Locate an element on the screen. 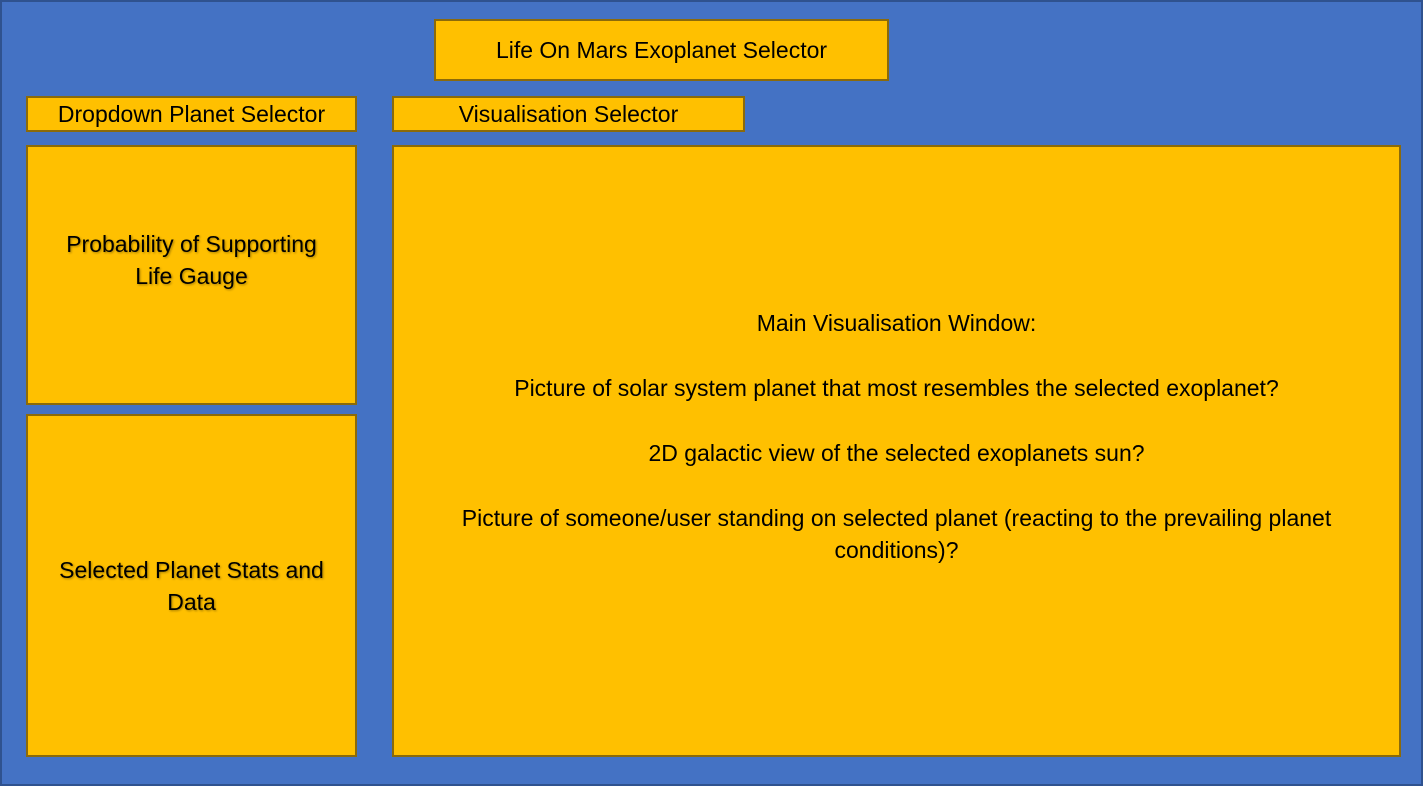  gauge-panel-label: Probability of Supporting Life Gauge is located at coordinates (191, 260).